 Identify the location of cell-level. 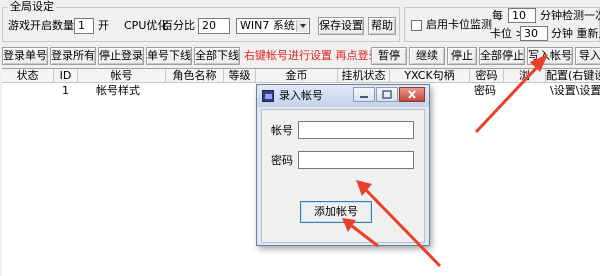
(240, 91).